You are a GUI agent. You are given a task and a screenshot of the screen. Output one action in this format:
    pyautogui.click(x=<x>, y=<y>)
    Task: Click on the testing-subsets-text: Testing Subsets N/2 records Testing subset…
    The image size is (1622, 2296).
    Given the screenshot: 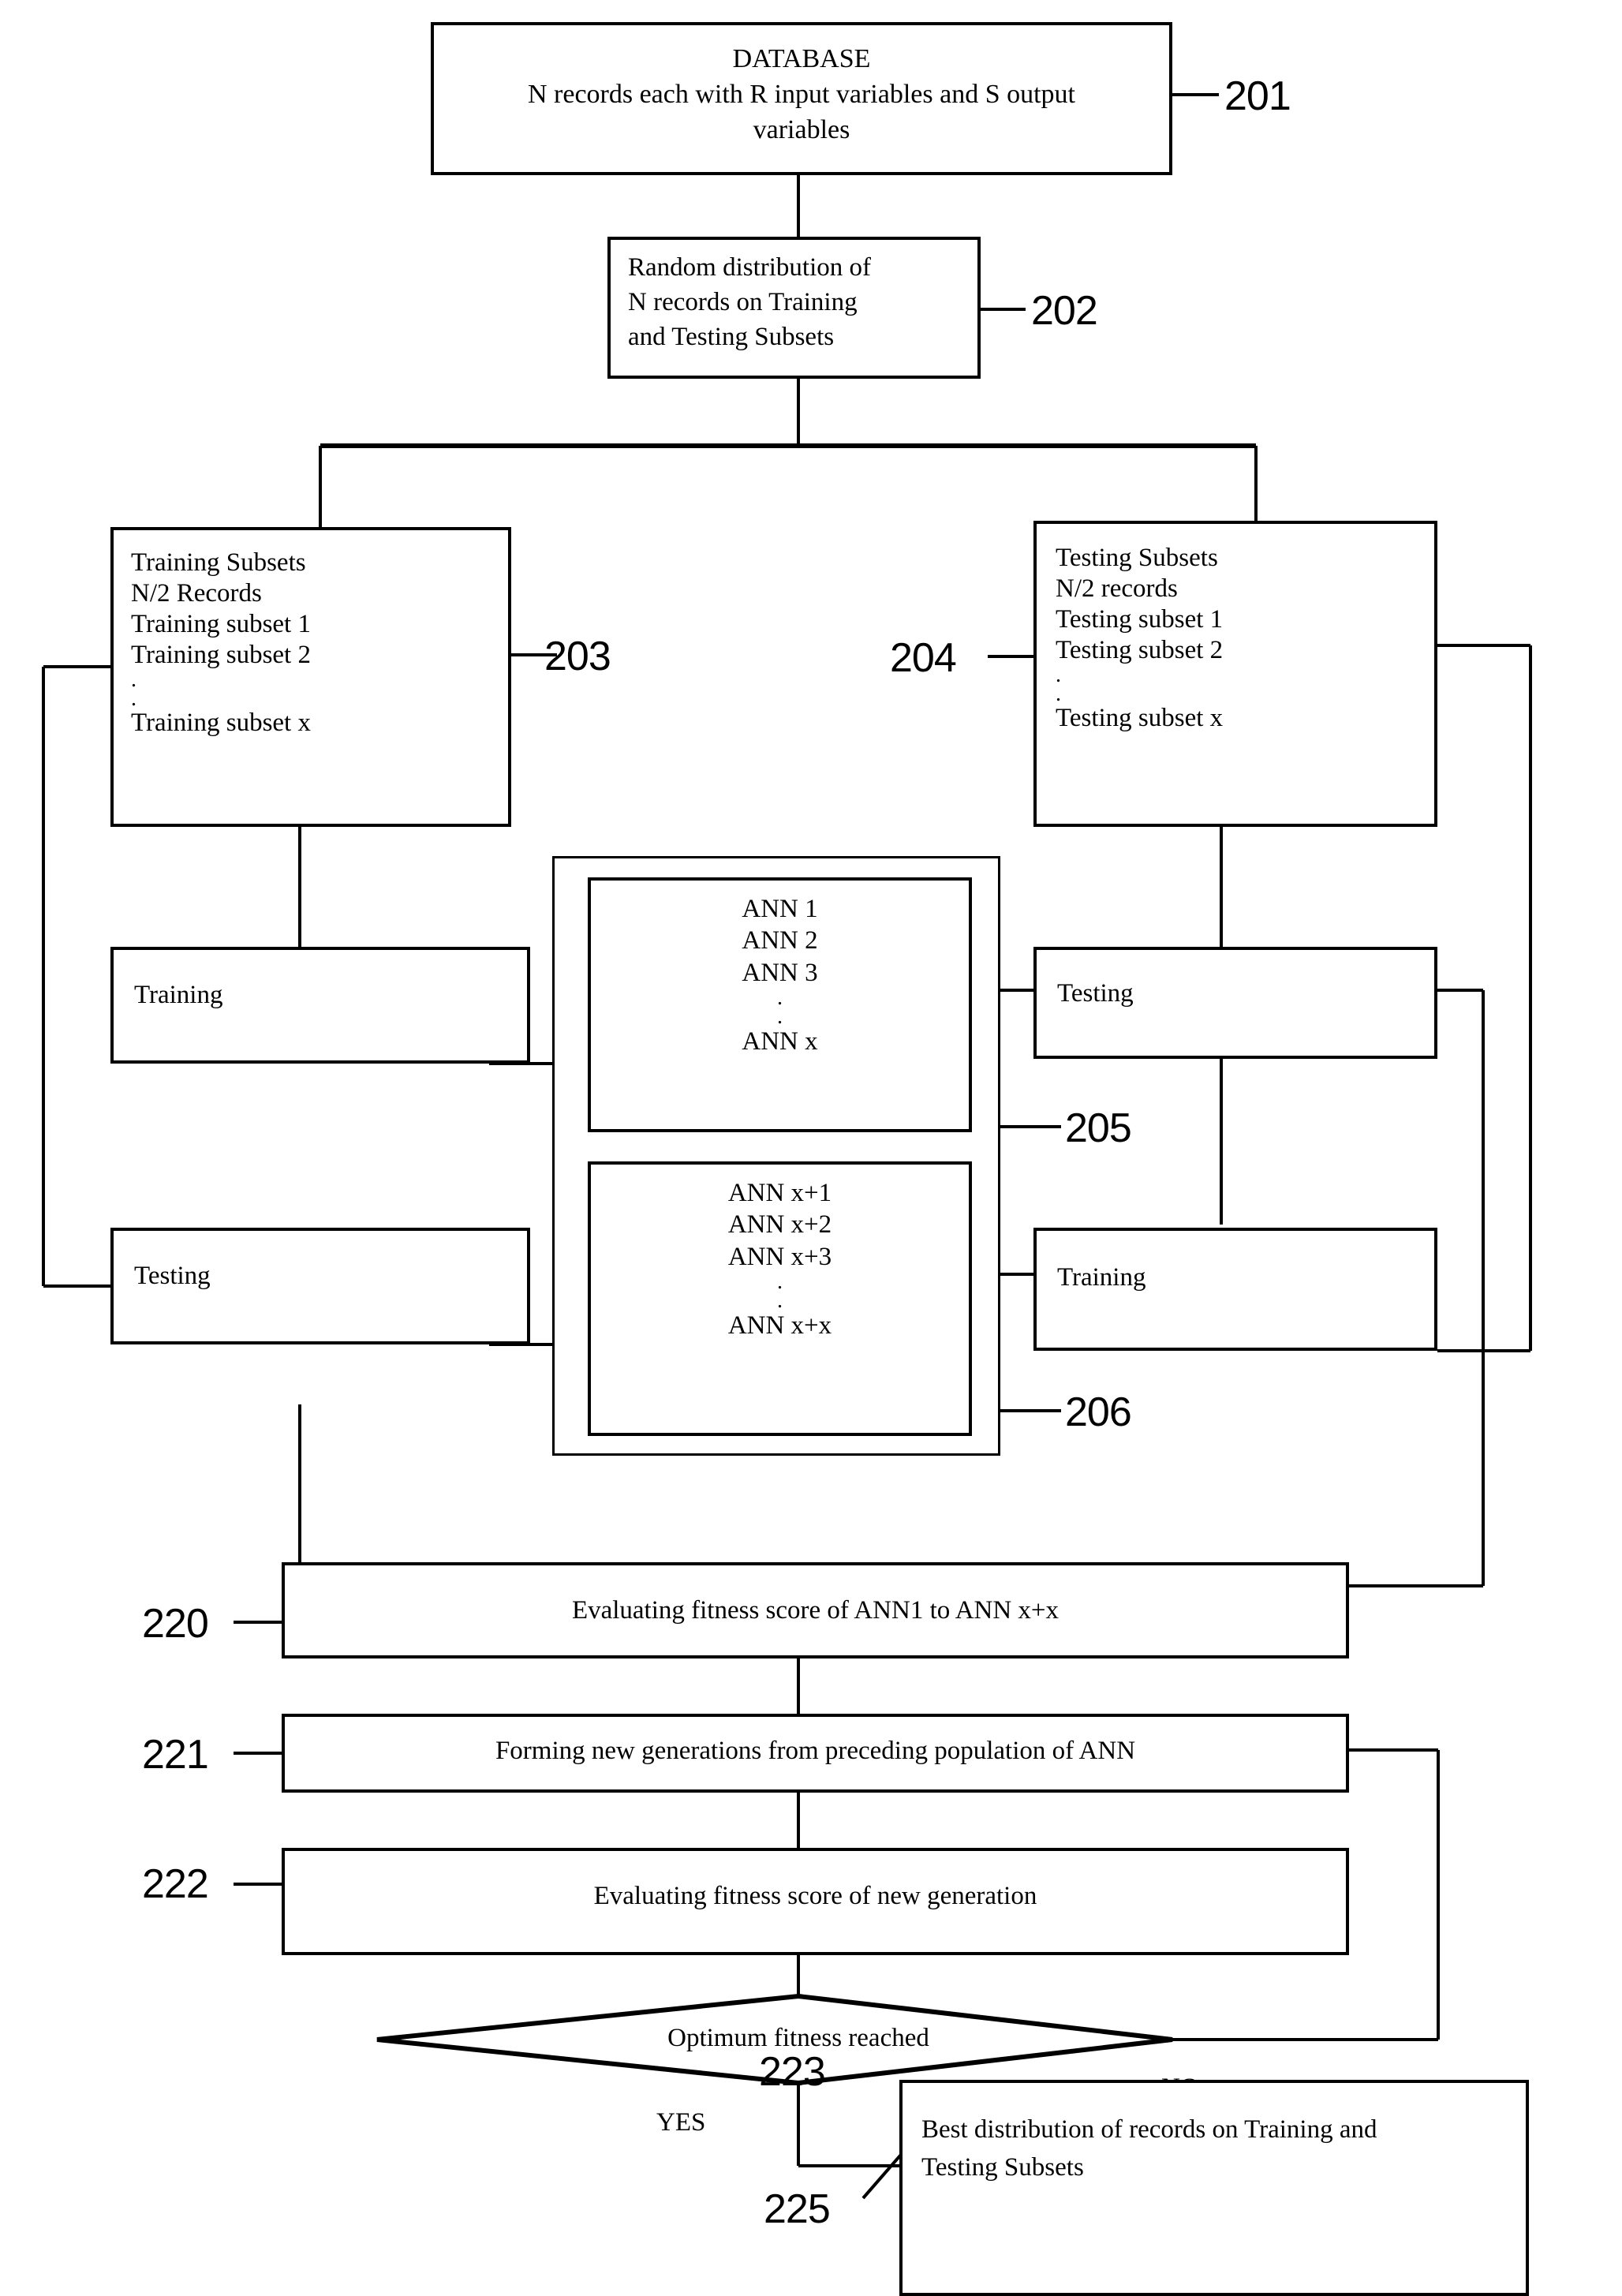 What is the action you would take?
    pyautogui.click(x=1140, y=638)
    